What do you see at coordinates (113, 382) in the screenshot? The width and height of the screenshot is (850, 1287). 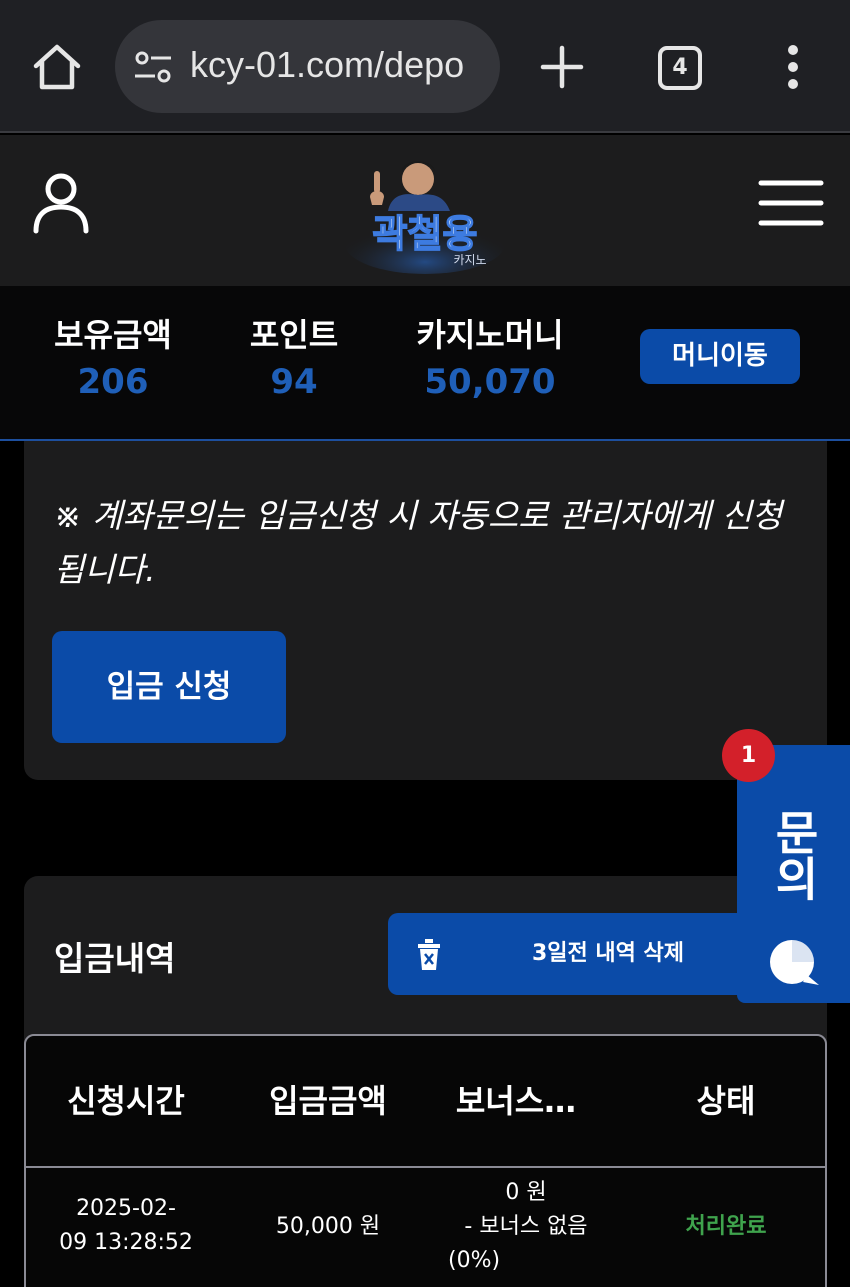 I see `holdings-value: 206` at bounding box center [113, 382].